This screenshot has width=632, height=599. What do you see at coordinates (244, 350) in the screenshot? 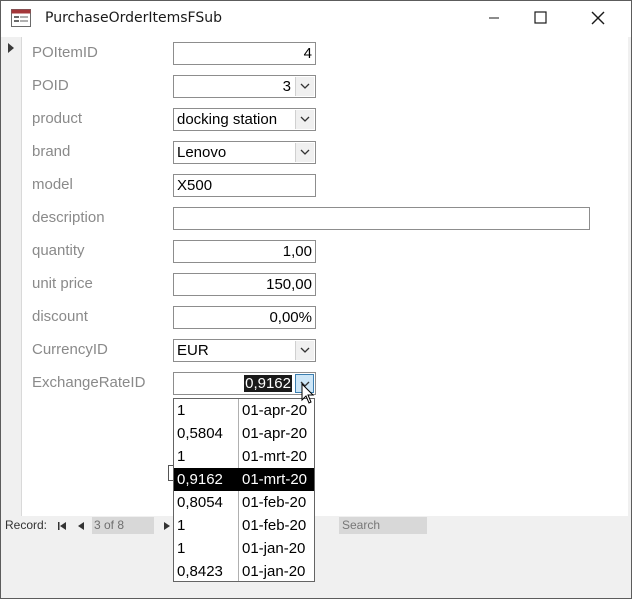
I see `currencyid-combo: EUR` at bounding box center [244, 350].